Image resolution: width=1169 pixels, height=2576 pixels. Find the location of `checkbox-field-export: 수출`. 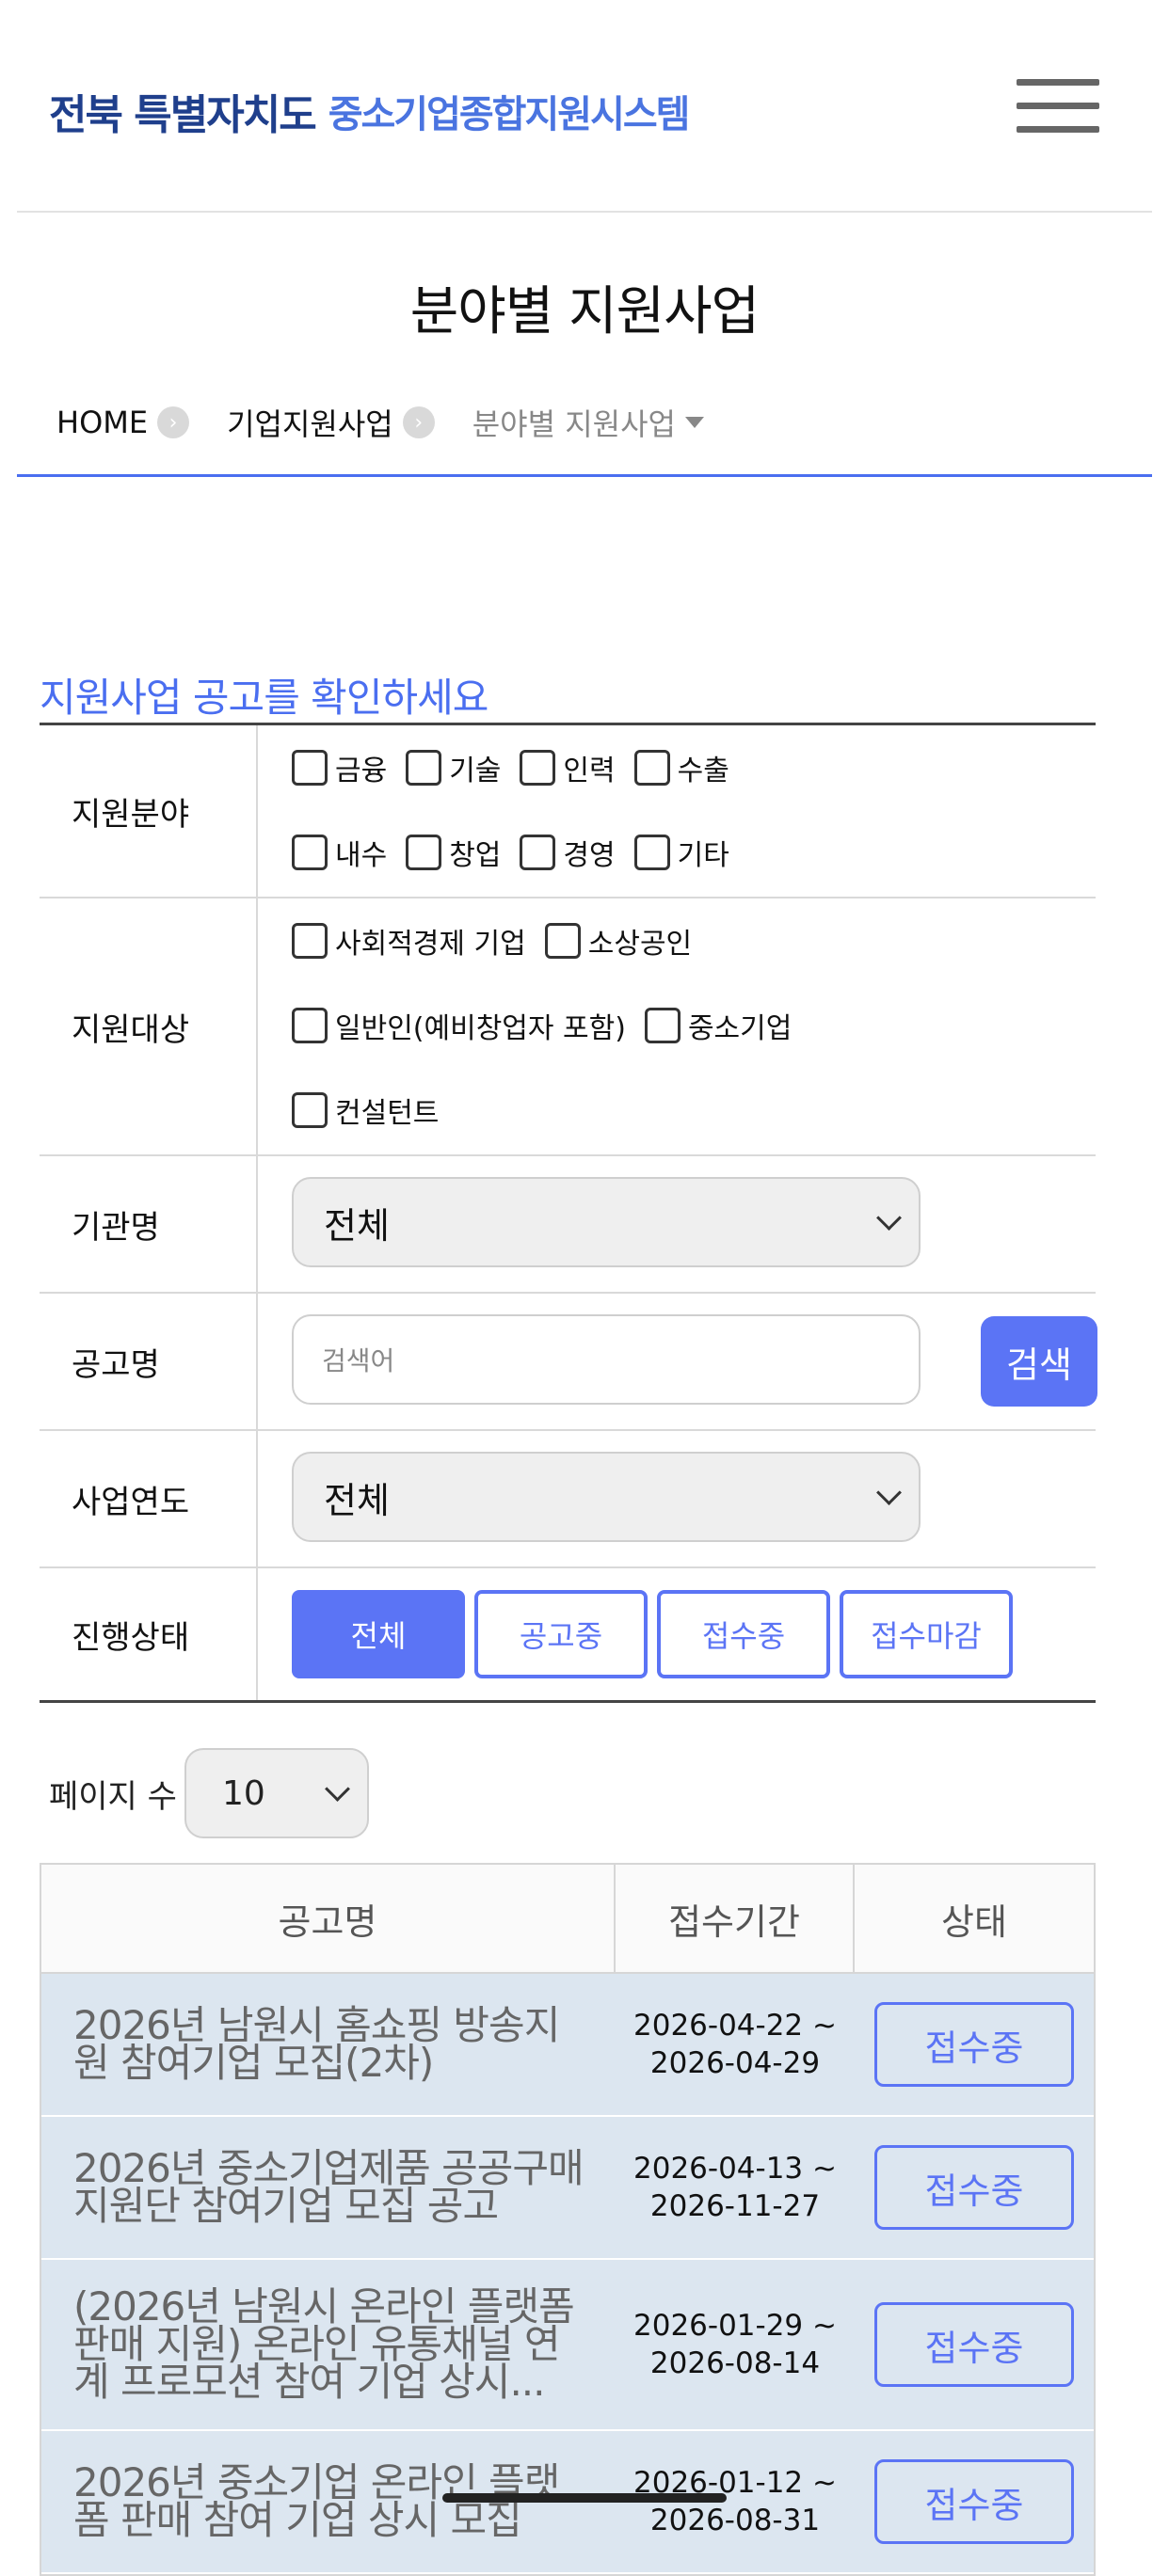

checkbox-field-export: 수출 is located at coordinates (681, 768).